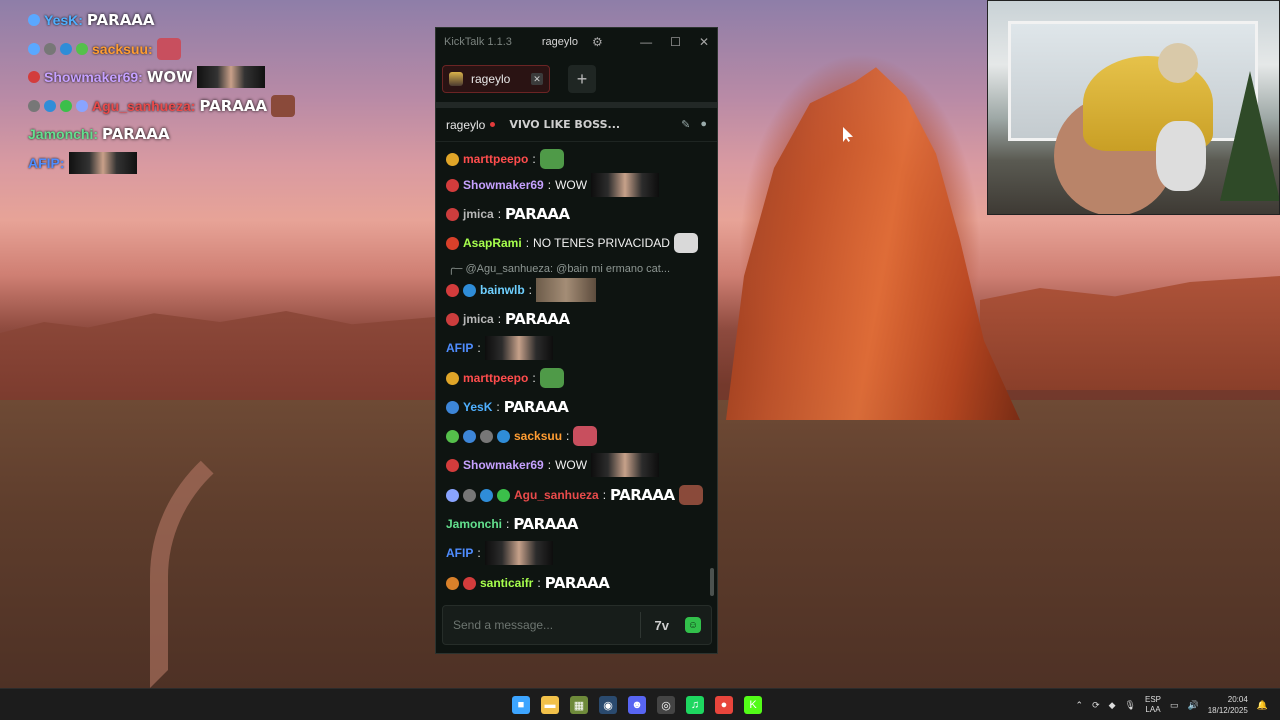  Describe the element at coordinates (695, 705) in the screenshot. I see `spotify-icon: ♫` at that location.